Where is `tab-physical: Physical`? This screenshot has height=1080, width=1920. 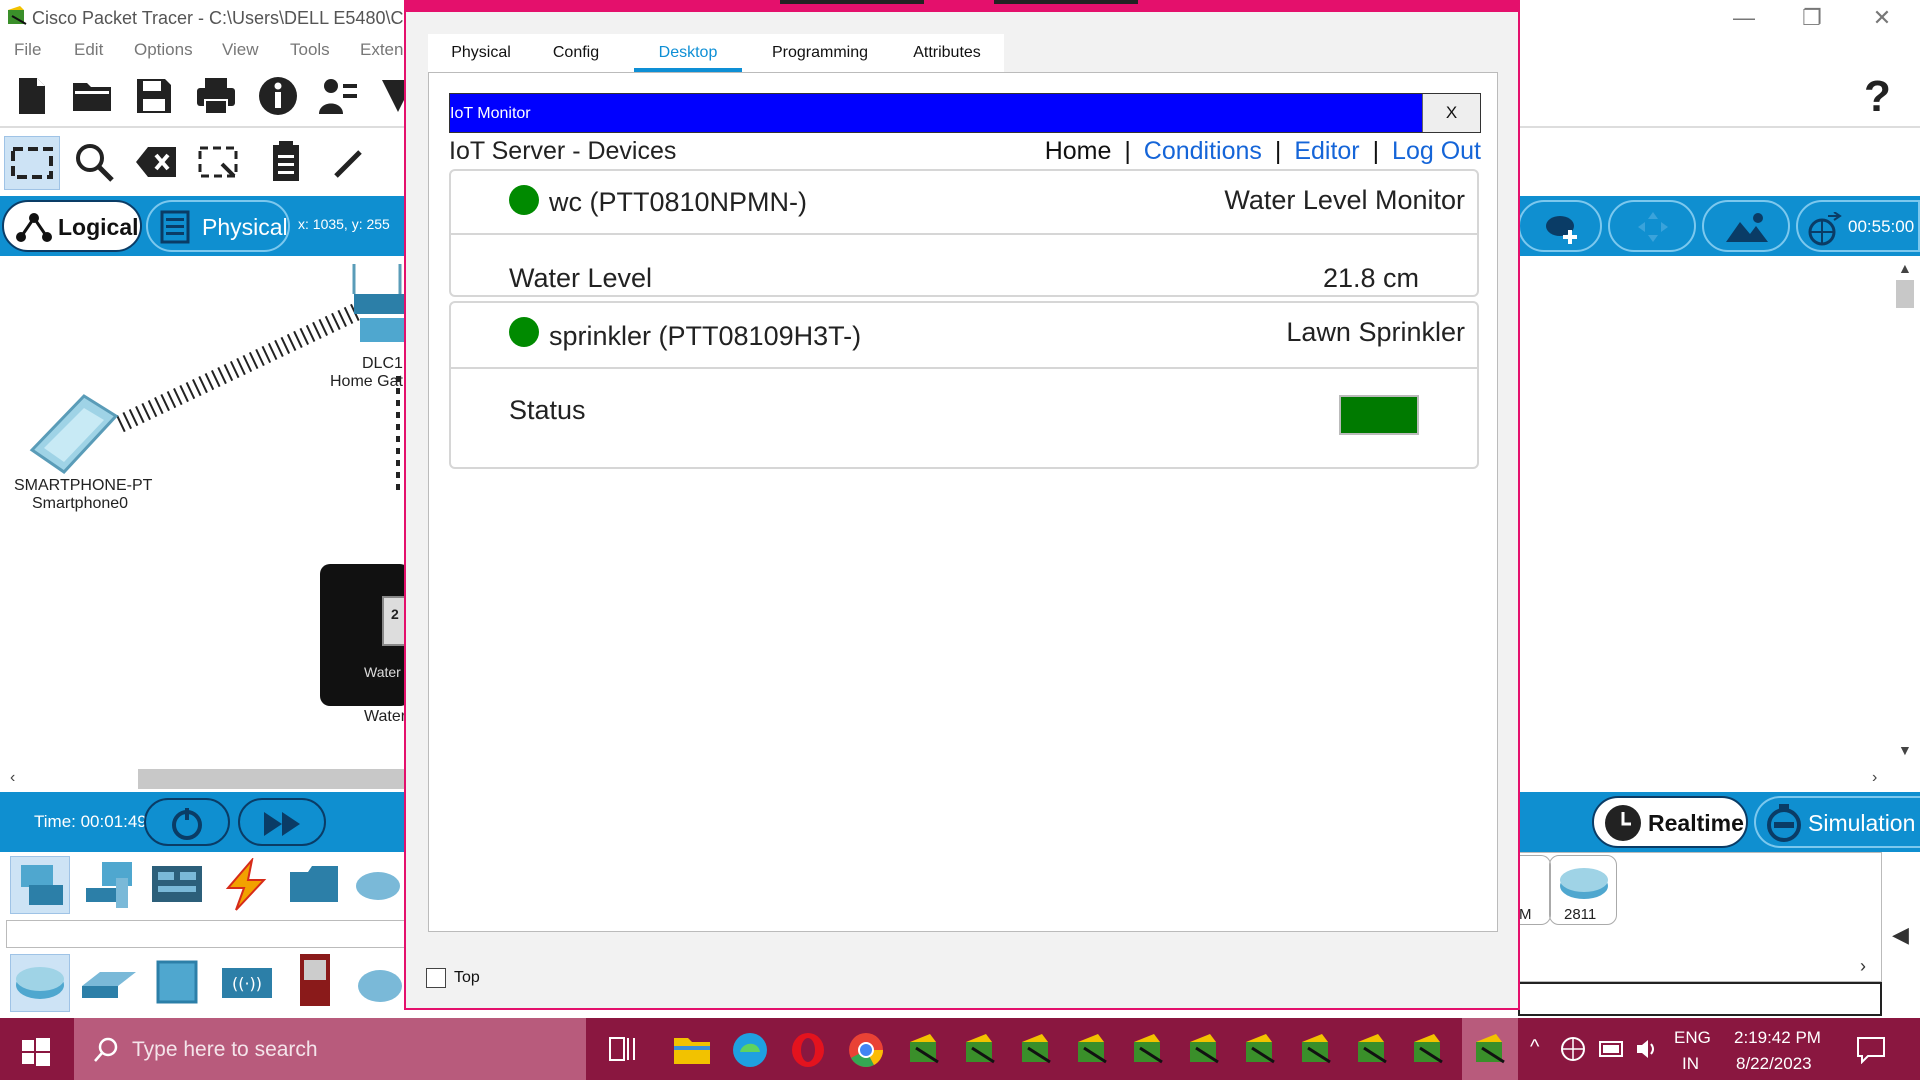
tab-physical: Physical is located at coordinates (481, 53).